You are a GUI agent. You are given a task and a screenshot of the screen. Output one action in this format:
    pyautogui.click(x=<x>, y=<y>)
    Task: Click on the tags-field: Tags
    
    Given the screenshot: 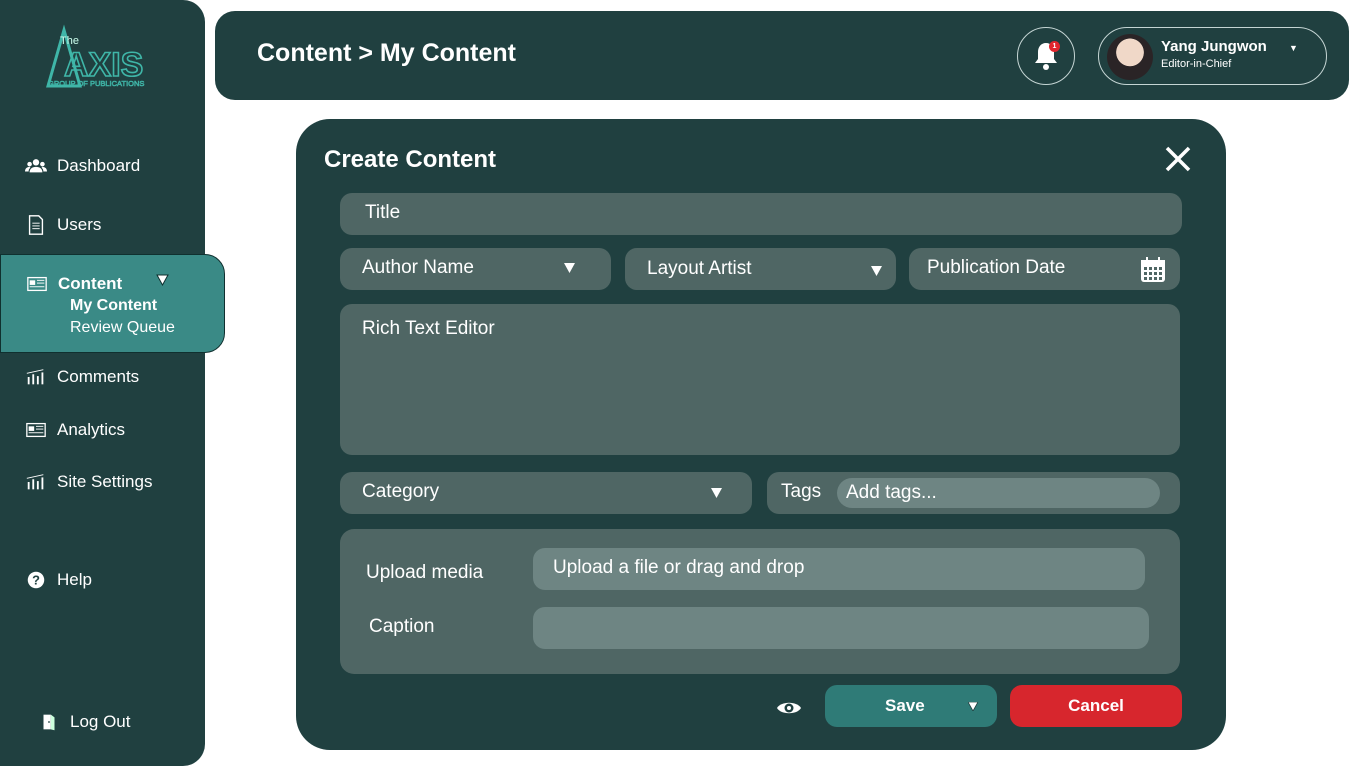 What is the action you would take?
    pyautogui.click(x=973, y=493)
    